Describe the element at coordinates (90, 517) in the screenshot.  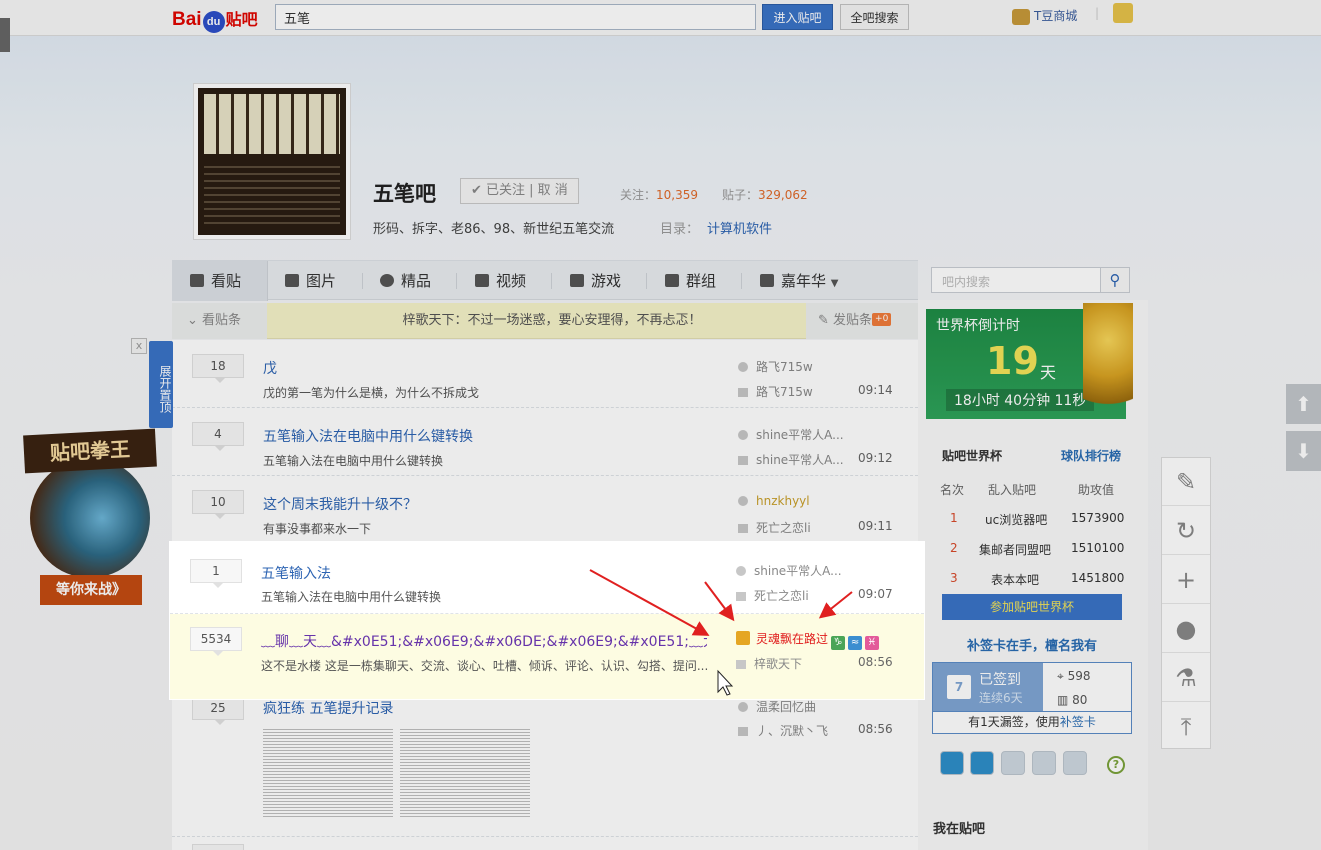
I see `tieba-boxer-promo: 贴吧拳王 等你来战》` at that location.